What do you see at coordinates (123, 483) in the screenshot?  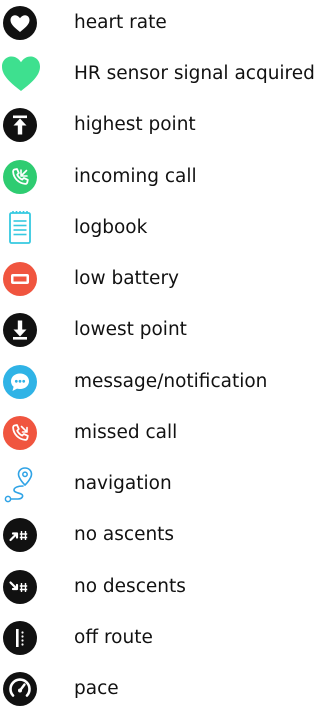 I see `legend-label: navigation` at bounding box center [123, 483].